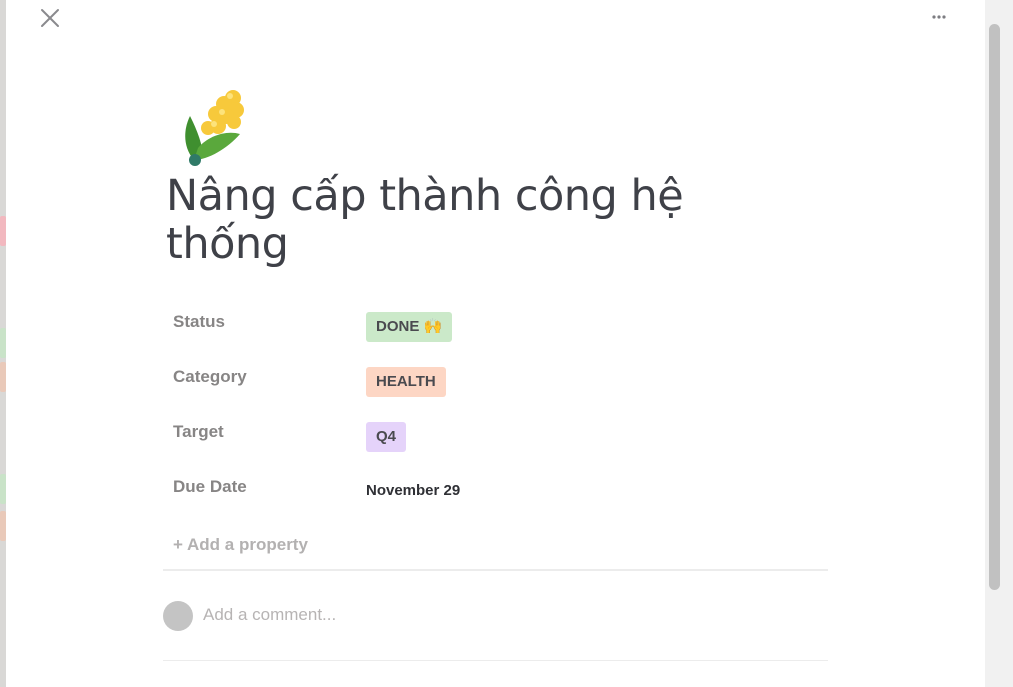 The width and height of the screenshot is (1013, 687). I want to click on avatar, so click(178, 616).